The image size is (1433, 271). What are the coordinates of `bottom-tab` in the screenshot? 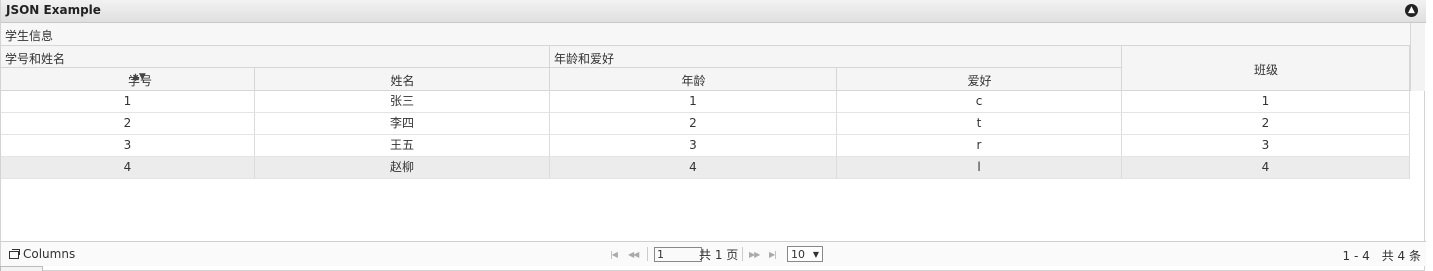 It's located at (21, 268).